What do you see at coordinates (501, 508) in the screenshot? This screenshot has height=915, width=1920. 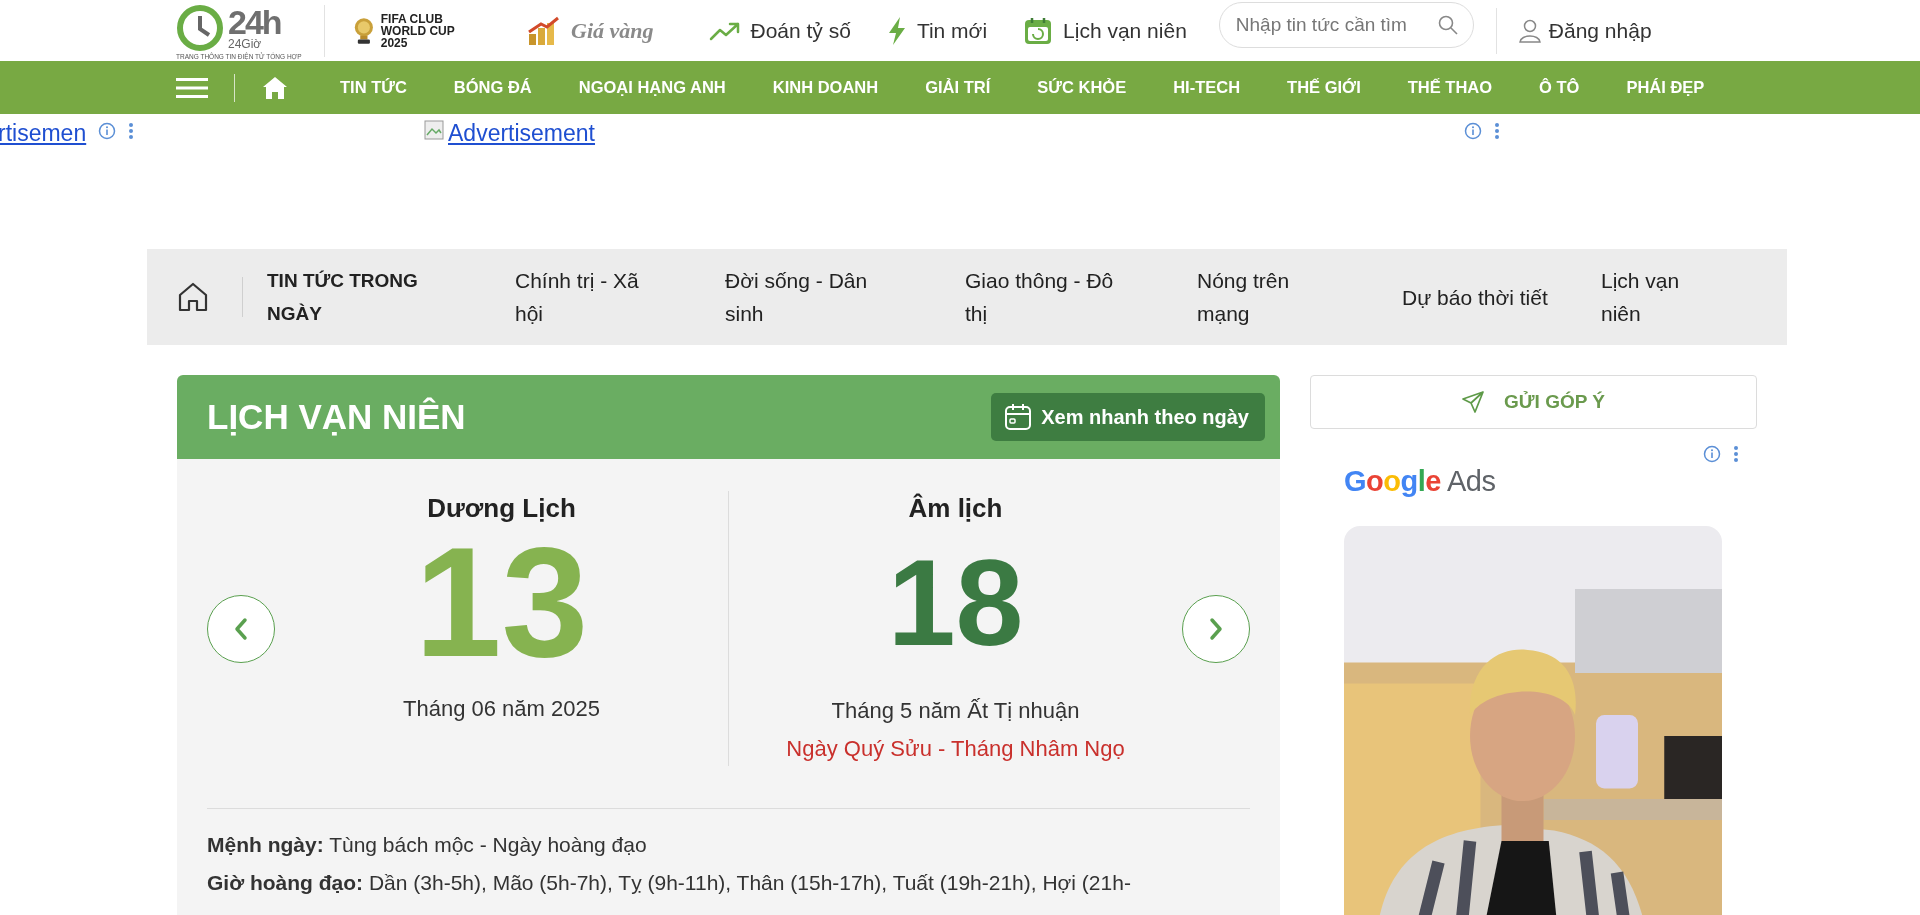 I see `calendar-heading: Dương Lịch` at bounding box center [501, 508].